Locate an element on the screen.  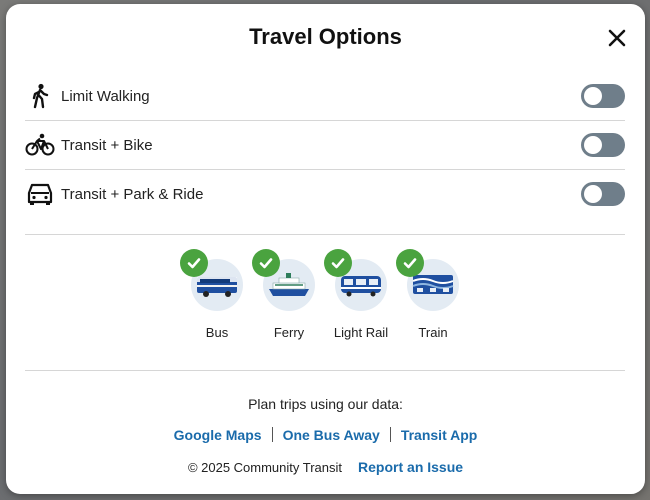
data-links: Google Maps One Bus Away Transit App is located at coordinates (325, 435).